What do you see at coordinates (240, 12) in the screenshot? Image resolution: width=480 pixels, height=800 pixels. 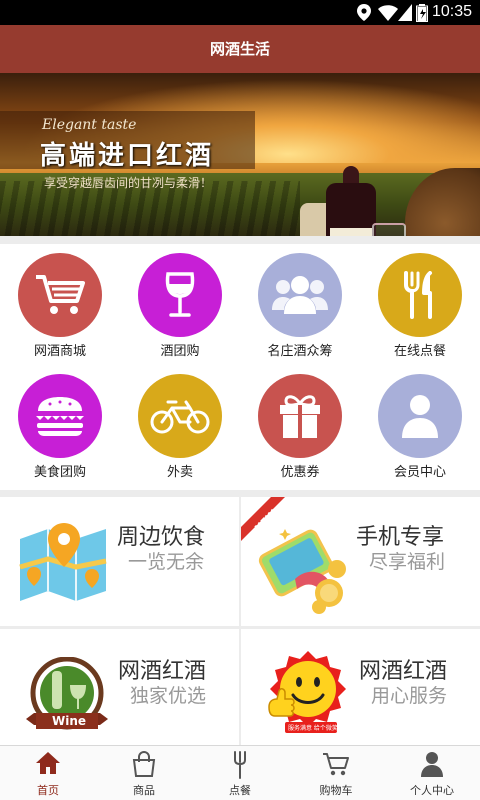 I see `status-bar: 10:35` at bounding box center [240, 12].